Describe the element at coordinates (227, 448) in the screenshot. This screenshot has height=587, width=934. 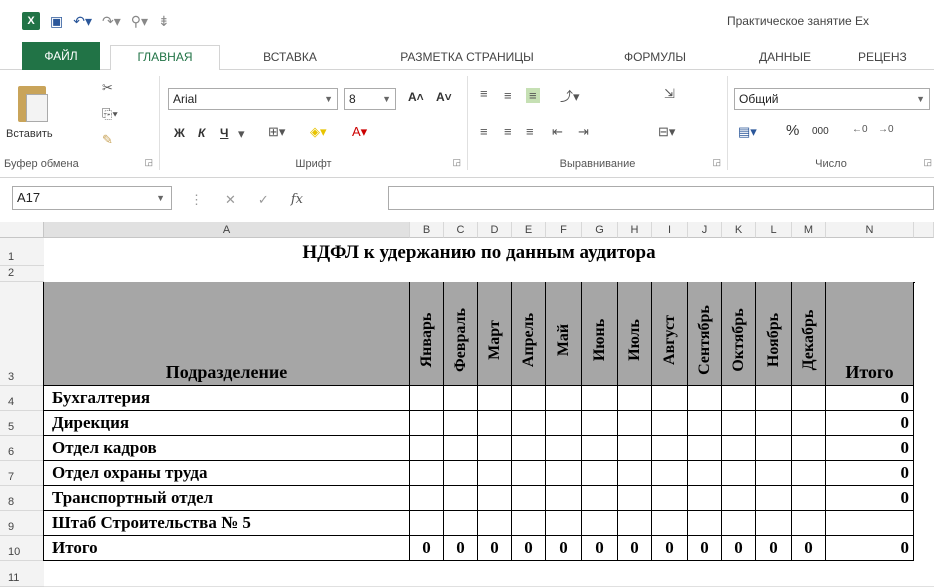
I see `table-row-dept: Отдел кадров` at that location.